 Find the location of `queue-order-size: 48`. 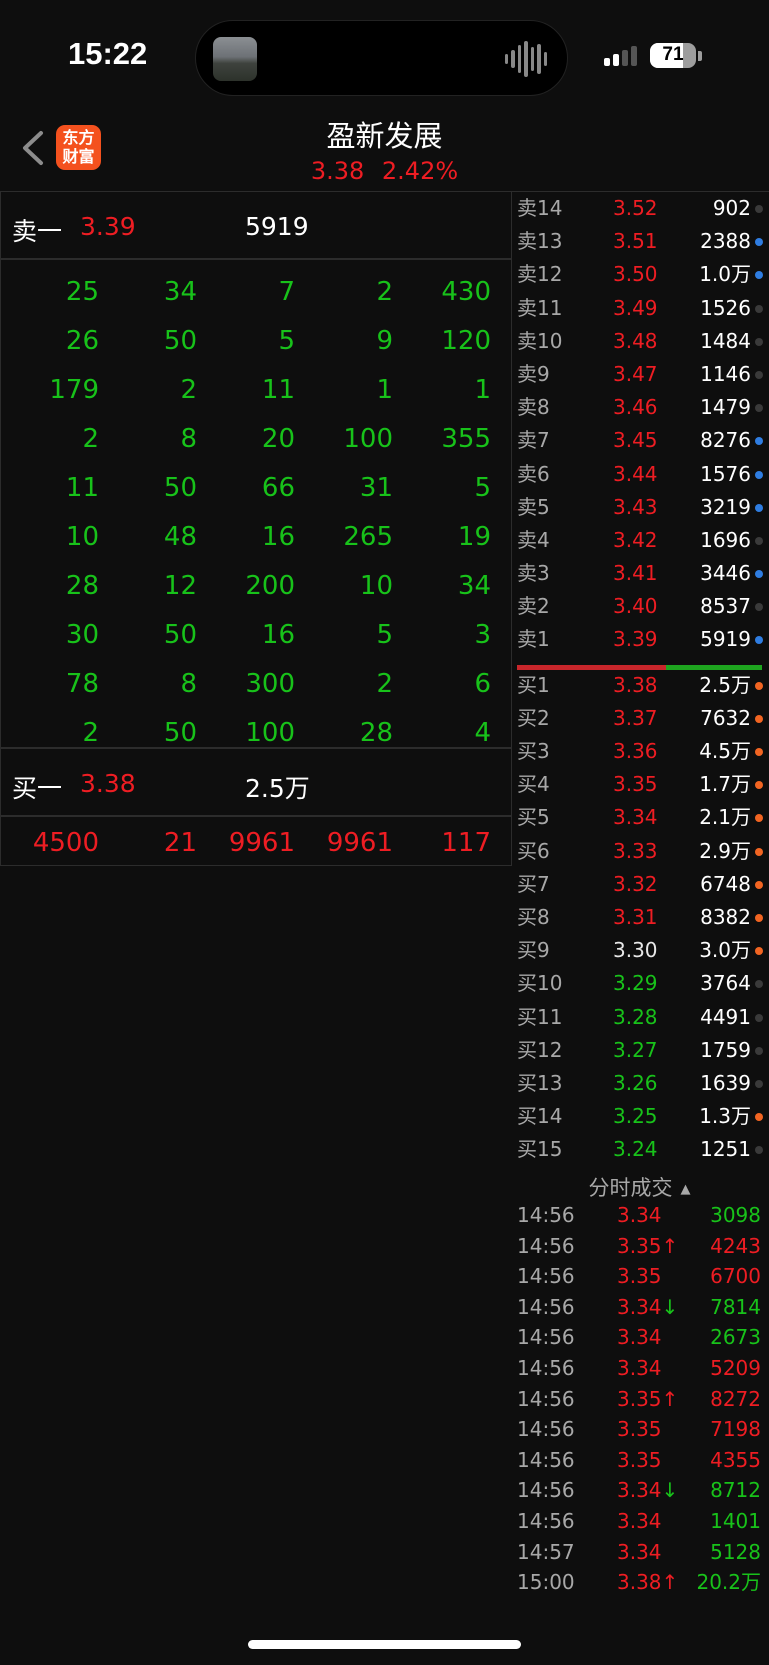

queue-order-size: 48 is located at coordinates (180, 537).